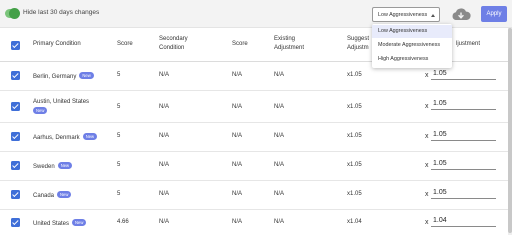  I want to click on select-value: Low Aggressiveness, so click(403, 15).